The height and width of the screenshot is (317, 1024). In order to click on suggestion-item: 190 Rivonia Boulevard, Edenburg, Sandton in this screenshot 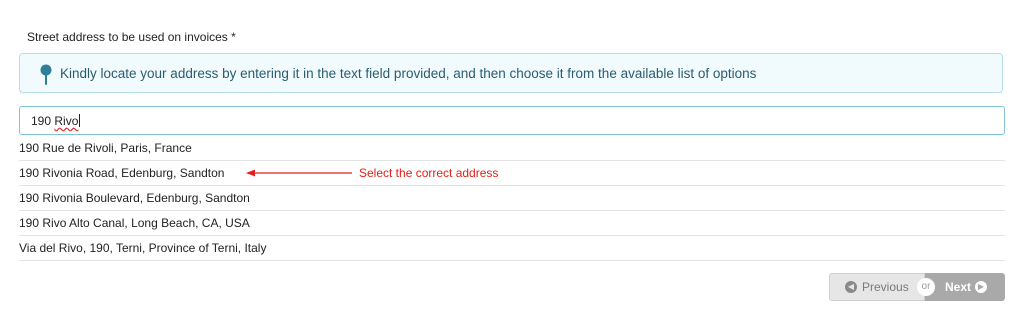, I will do `click(512, 198)`.